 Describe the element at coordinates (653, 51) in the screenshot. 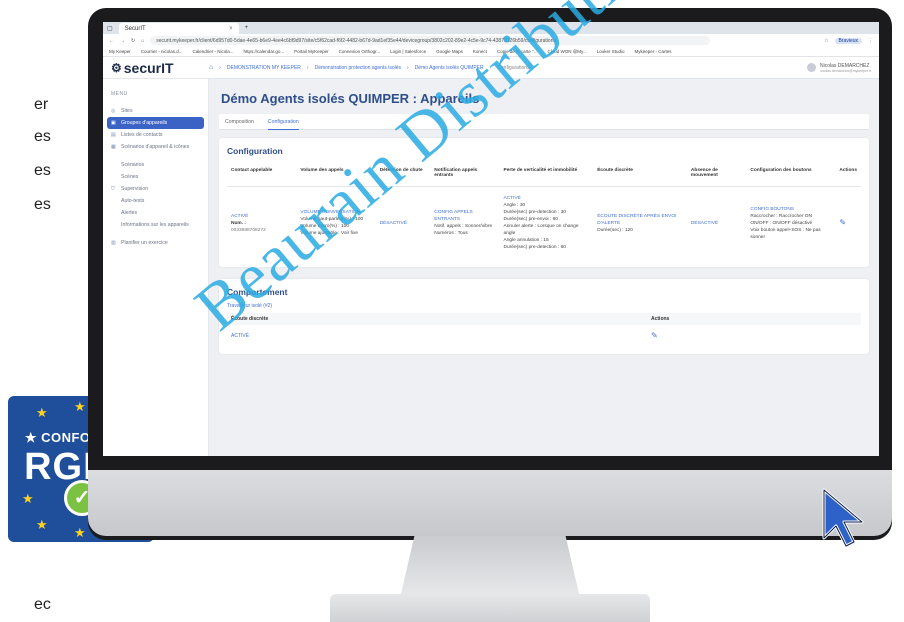

I see `bookmark-item: Mykeeper - Cartes` at that location.